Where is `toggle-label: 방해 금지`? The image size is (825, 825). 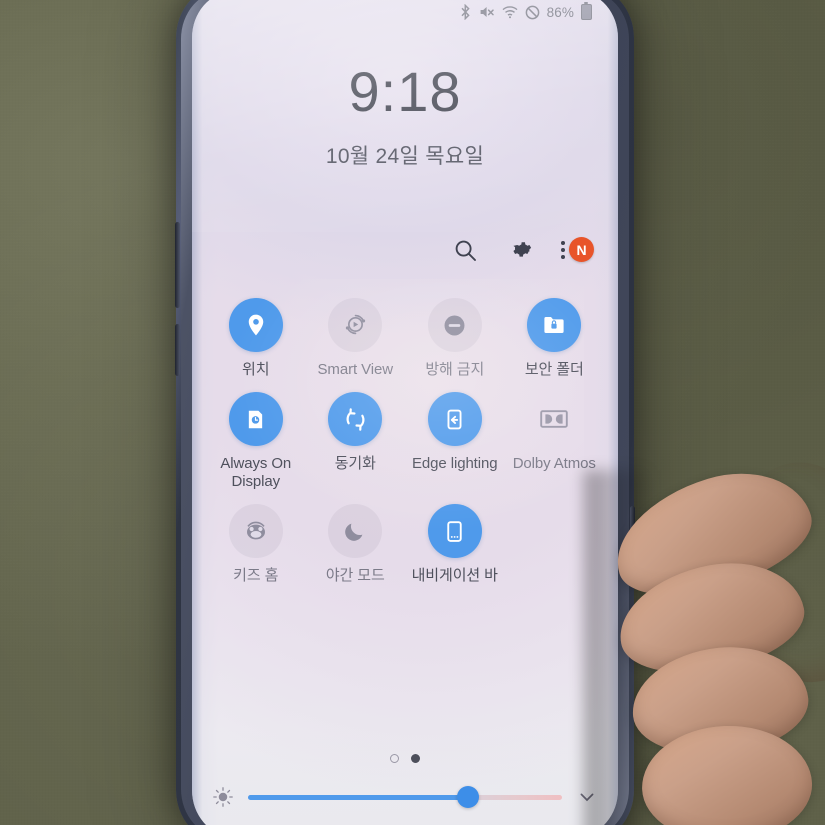
toggle-label: 방해 금지 is located at coordinates (455, 369).